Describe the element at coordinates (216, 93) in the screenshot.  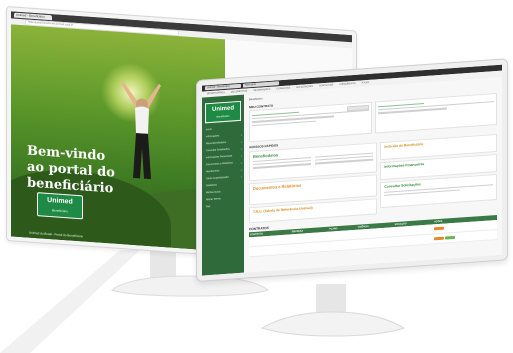
I see `nav-item: BENEFICIÁRIOS` at that location.